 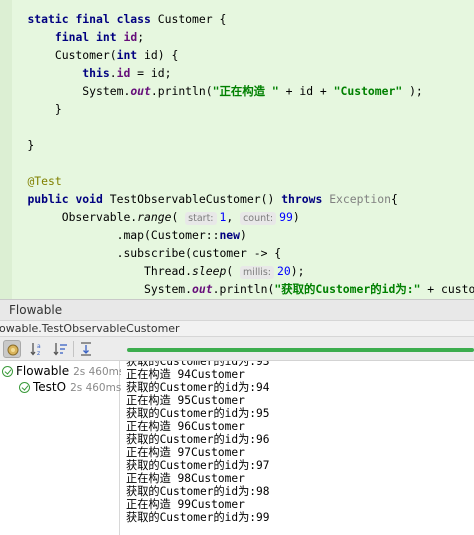 I want to click on tree-node-flowable: Flowable 2s 460ms, so click(x=63, y=371).